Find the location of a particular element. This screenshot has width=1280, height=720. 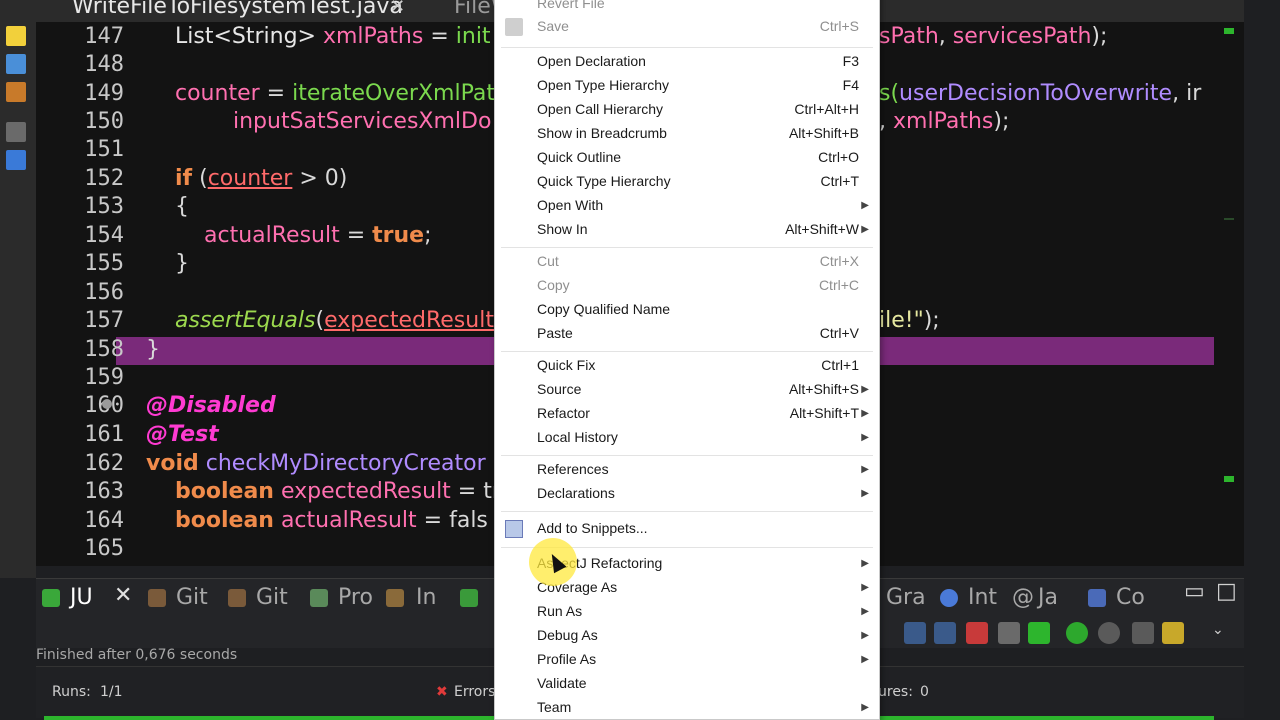

monitor-icon is located at coordinates (1097, 598).